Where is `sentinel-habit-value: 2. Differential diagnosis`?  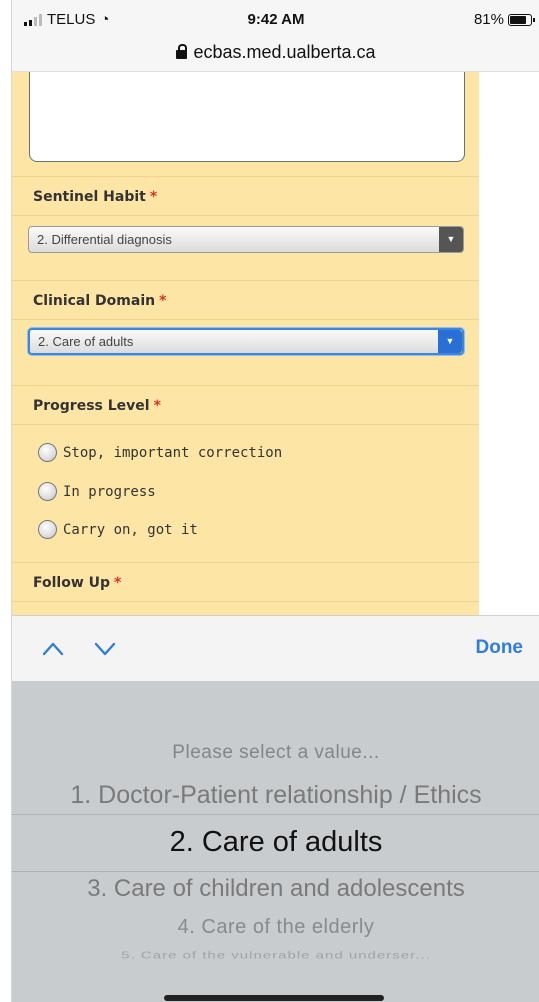
sentinel-habit-value: 2. Differential diagnosis is located at coordinates (104, 239).